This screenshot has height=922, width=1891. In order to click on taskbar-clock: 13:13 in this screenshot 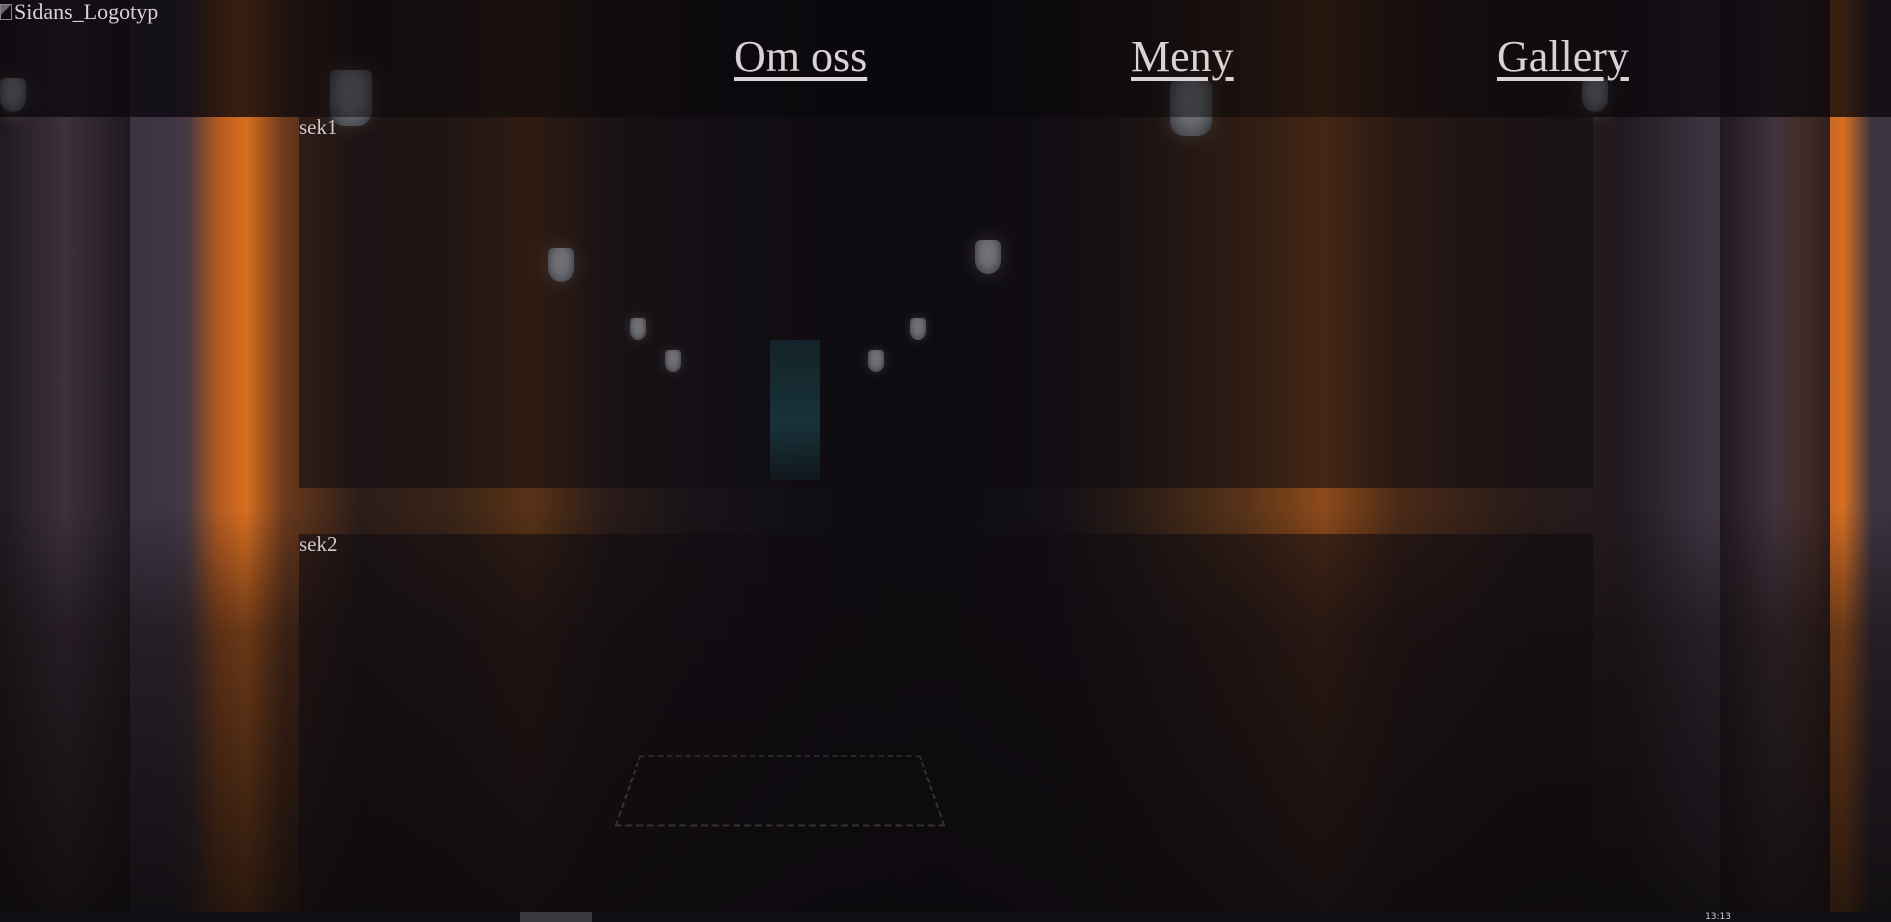, I will do `click(1718, 917)`.